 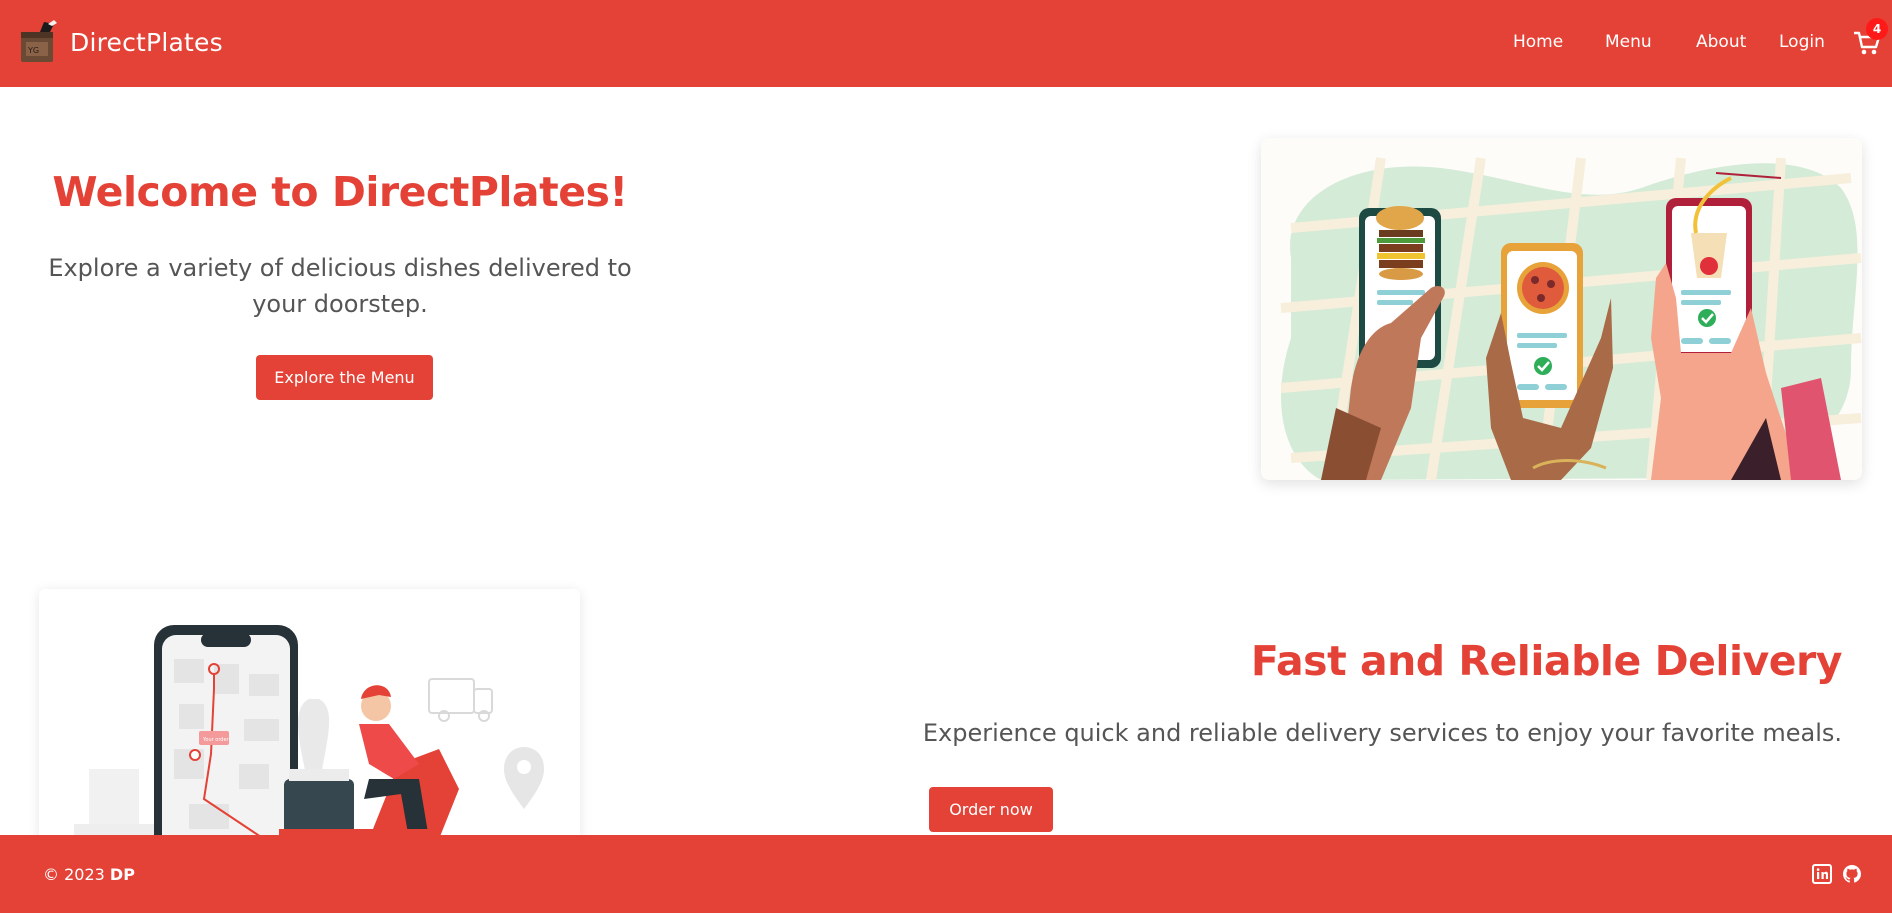 What do you see at coordinates (74, 874) in the screenshot?
I see `copyright-prefix: © 2023` at bounding box center [74, 874].